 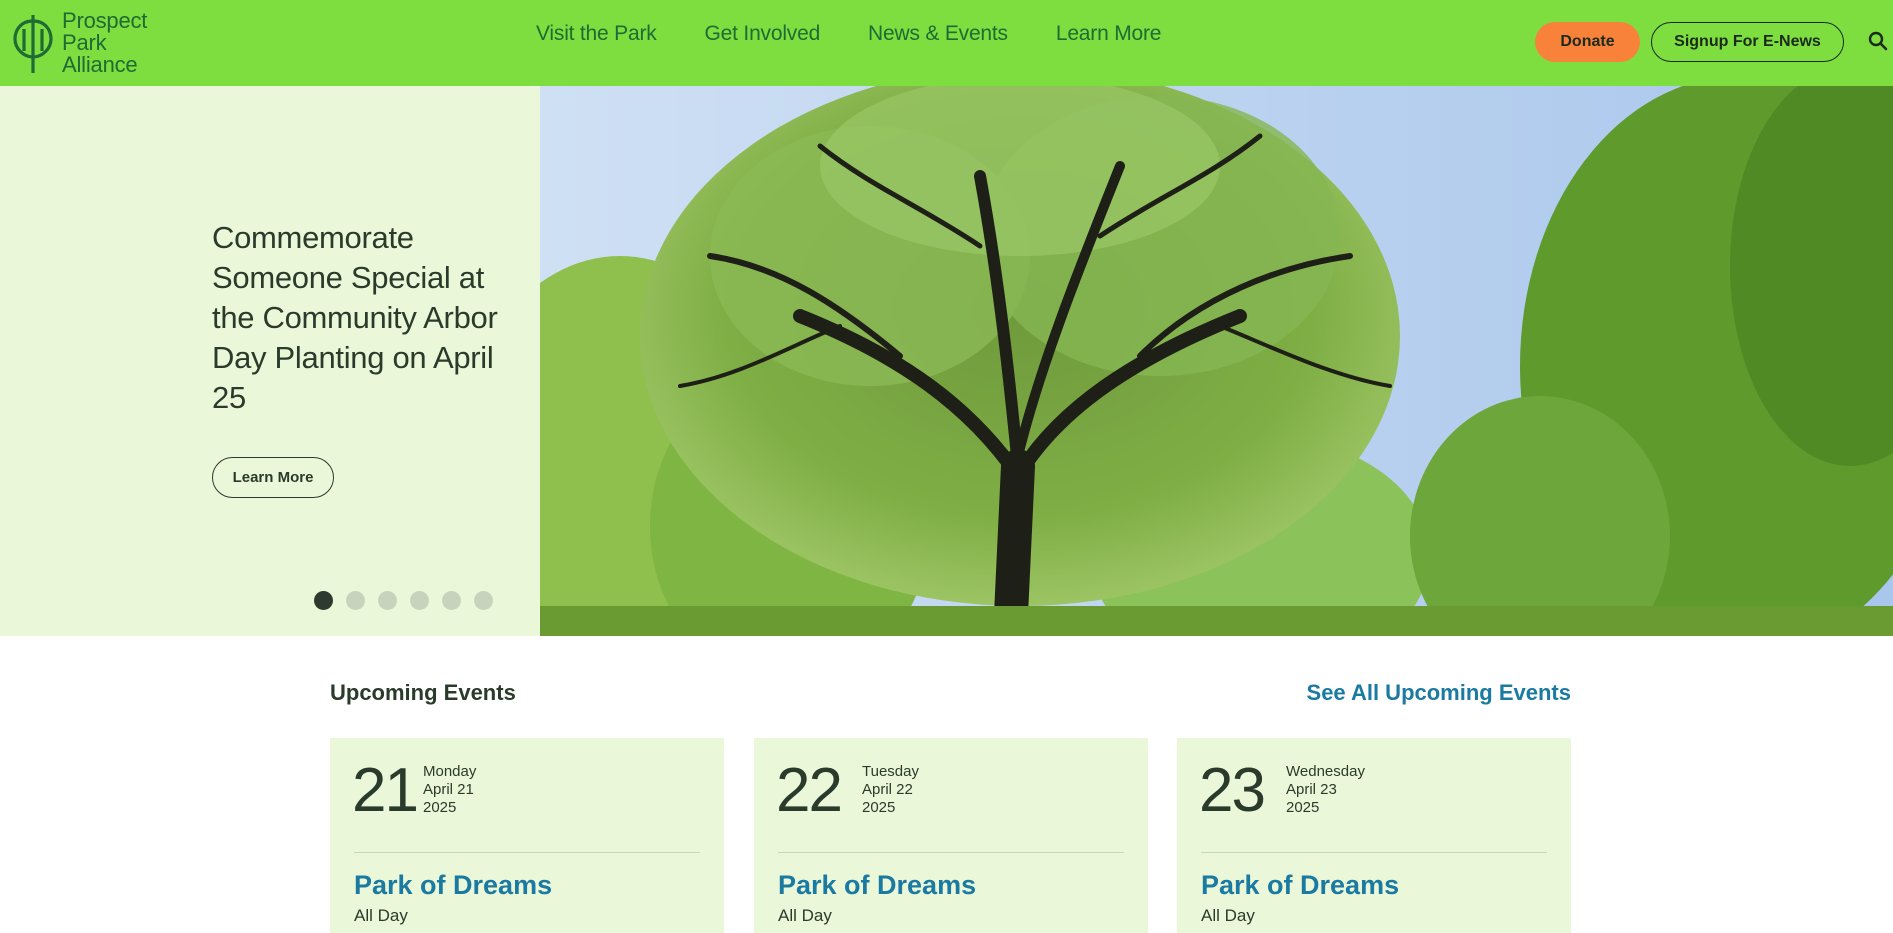 What do you see at coordinates (385, 790) in the screenshot?
I see `event-day-number: 21` at bounding box center [385, 790].